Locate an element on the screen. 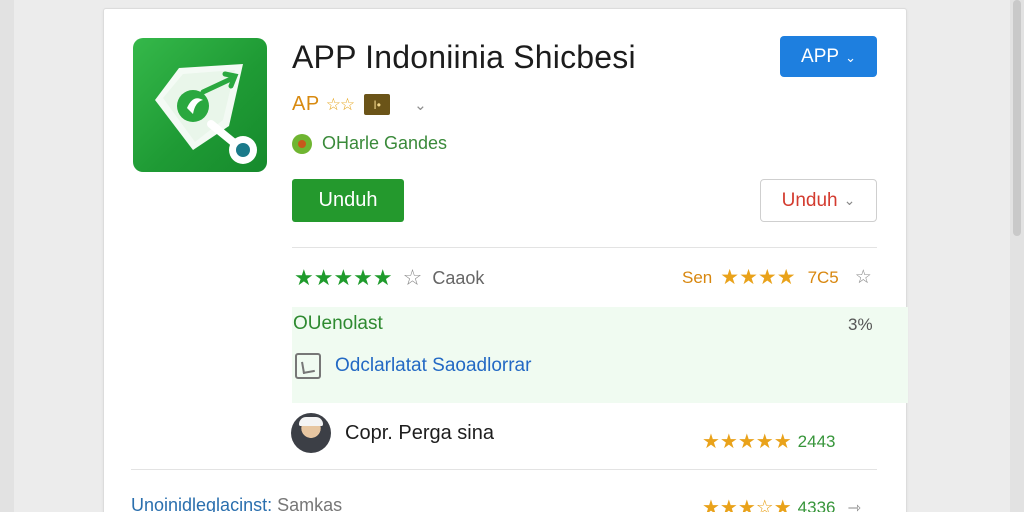  rating-label: Caaok is located at coordinates (458, 277).